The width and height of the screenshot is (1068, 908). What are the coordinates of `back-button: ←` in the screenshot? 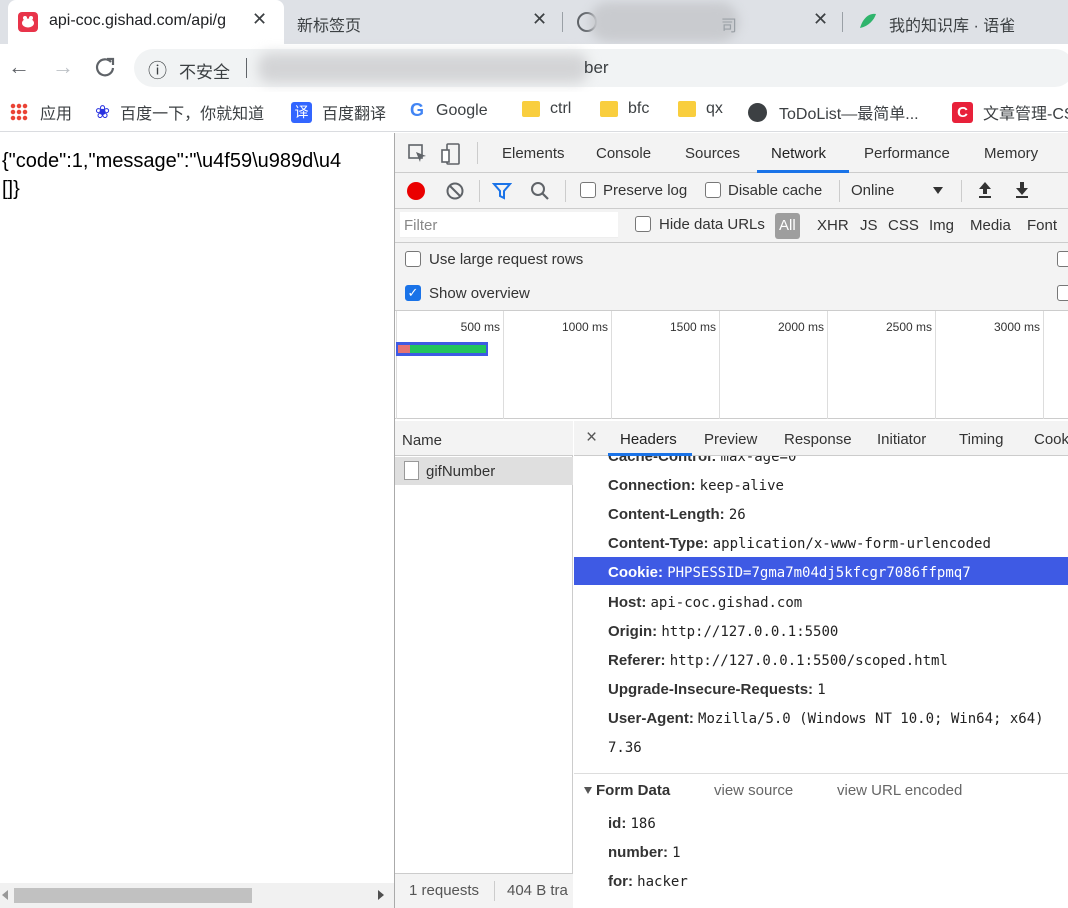 It's located at (19, 67).